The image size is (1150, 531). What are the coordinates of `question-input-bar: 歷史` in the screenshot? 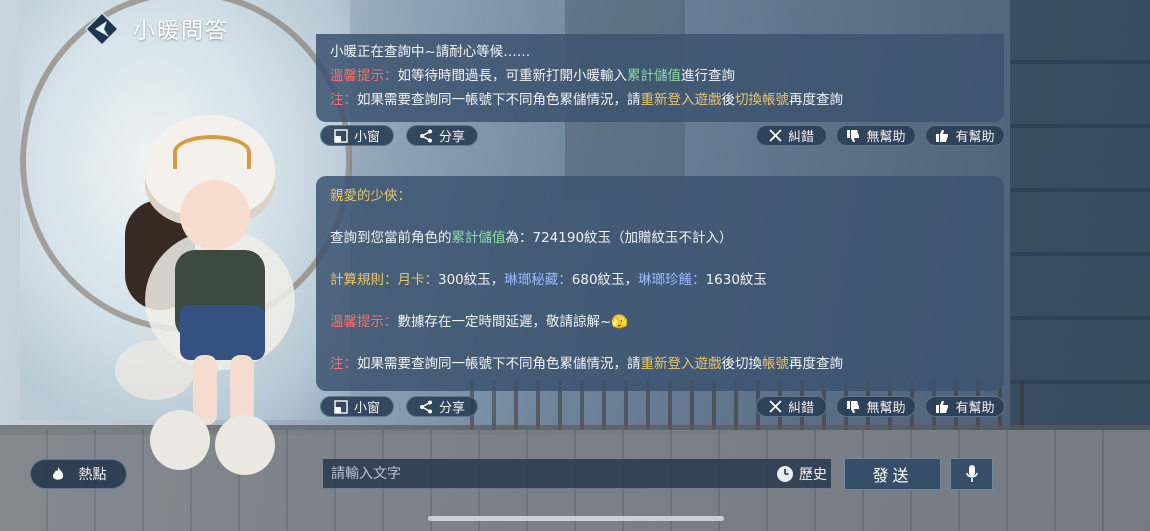 It's located at (577, 473).